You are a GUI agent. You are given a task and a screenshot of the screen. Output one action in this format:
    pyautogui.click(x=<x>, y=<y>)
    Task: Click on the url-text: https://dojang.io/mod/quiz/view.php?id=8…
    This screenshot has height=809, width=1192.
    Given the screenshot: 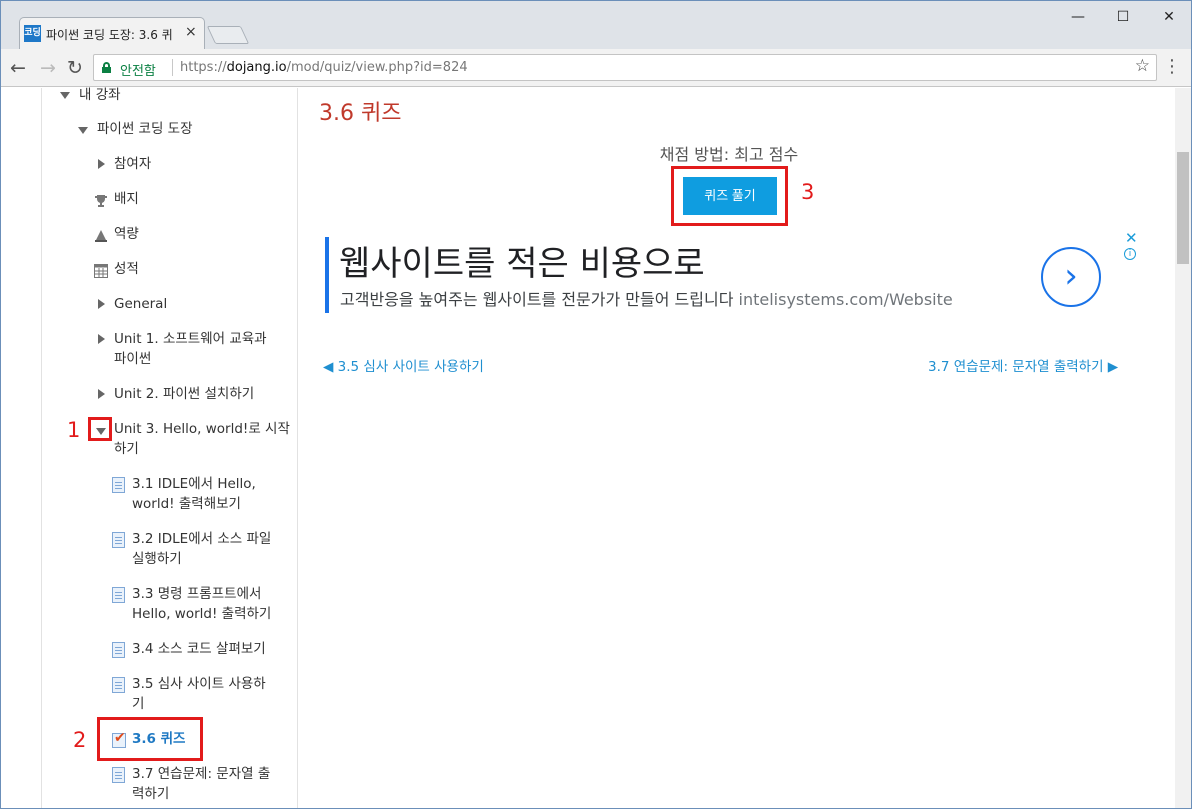 What is the action you would take?
    pyautogui.click(x=324, y=67)
    